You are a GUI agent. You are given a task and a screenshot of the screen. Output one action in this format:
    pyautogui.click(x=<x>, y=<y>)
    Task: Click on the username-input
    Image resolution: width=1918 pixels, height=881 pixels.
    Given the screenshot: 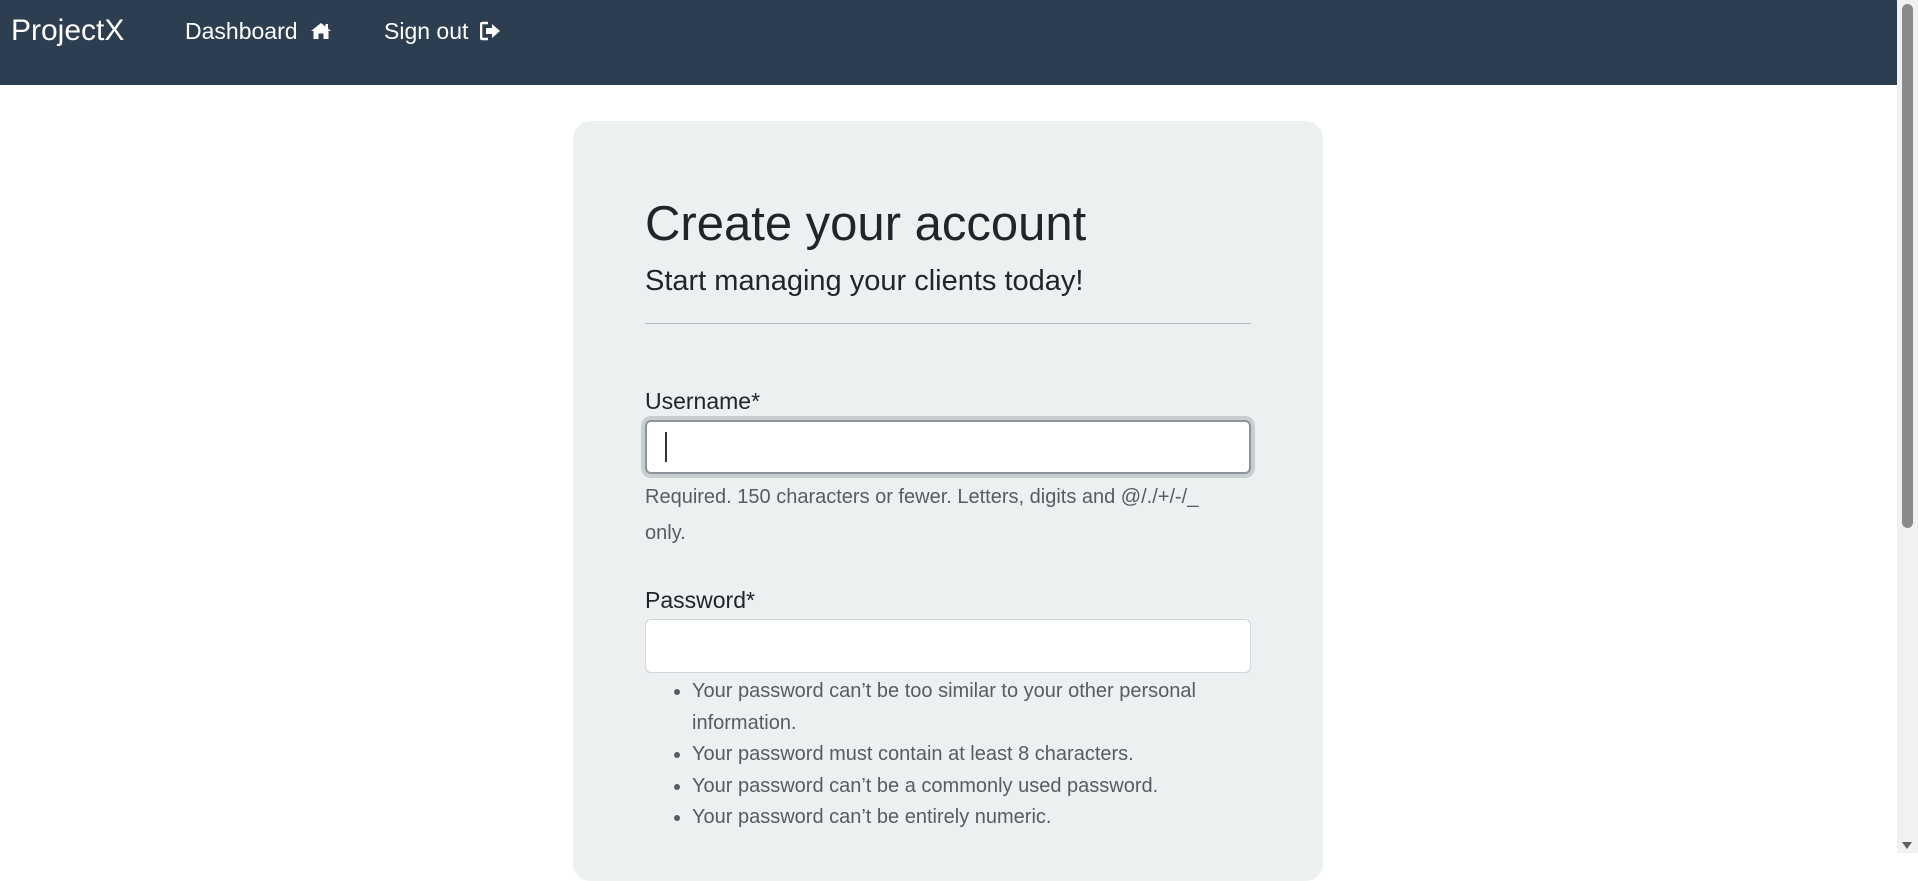 What is the action you would take?
    pyautogui.click(x=948, y=447)
    